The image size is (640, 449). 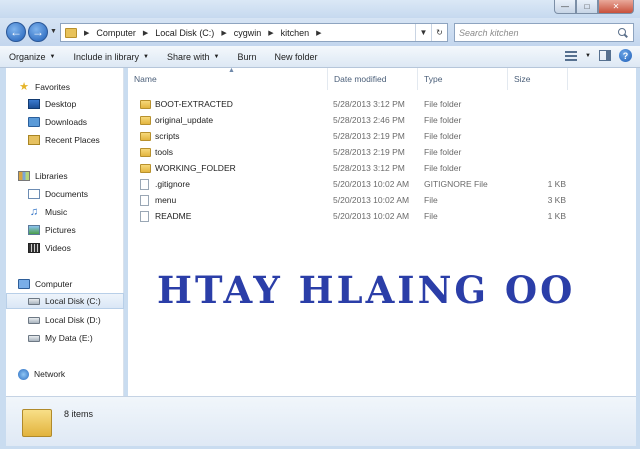 I want to click on column-header-type: Type, so click(x=463, y=79).